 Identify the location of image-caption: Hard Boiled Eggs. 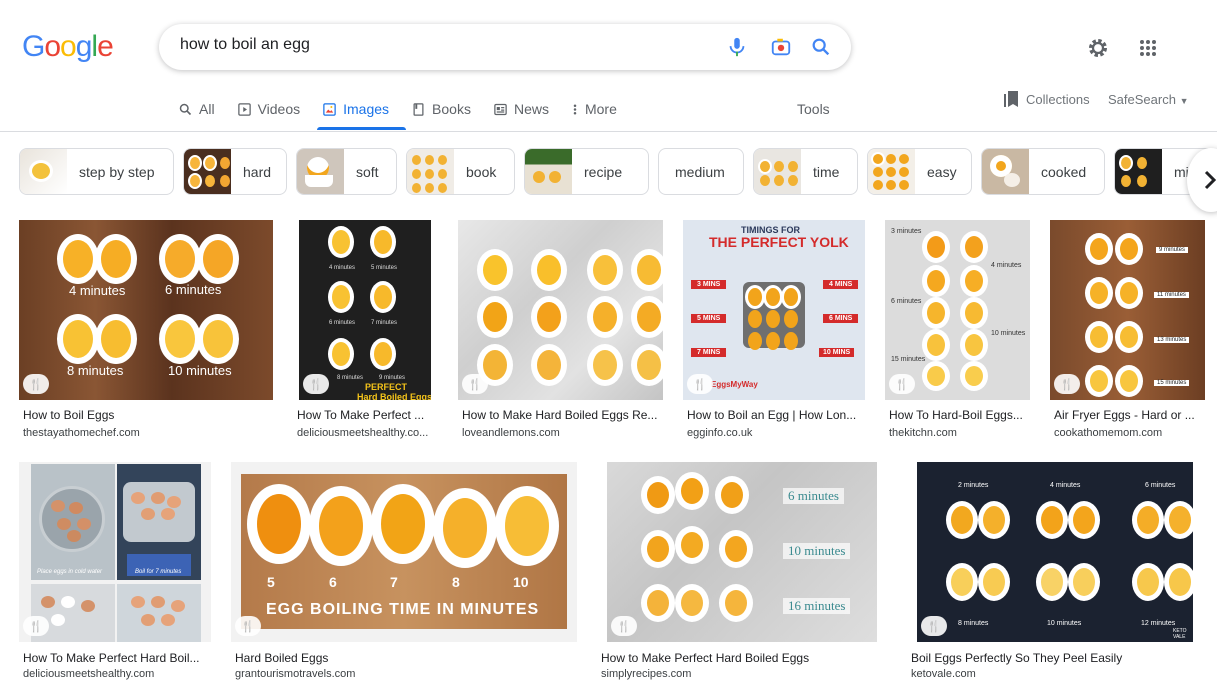
(394, 396).